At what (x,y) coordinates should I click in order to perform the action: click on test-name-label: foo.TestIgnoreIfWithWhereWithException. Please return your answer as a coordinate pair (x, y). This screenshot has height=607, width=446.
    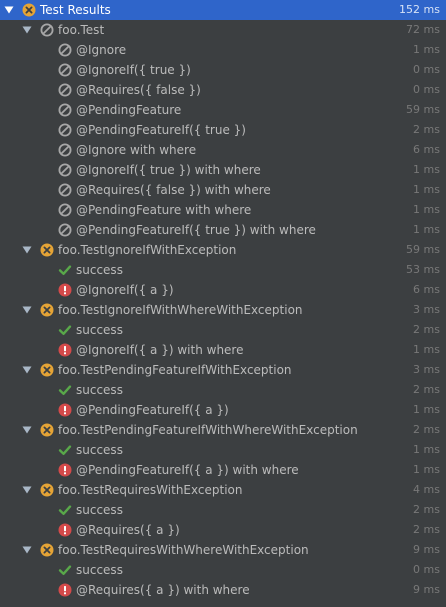
    Looking at the image, I should click on (180, 310).